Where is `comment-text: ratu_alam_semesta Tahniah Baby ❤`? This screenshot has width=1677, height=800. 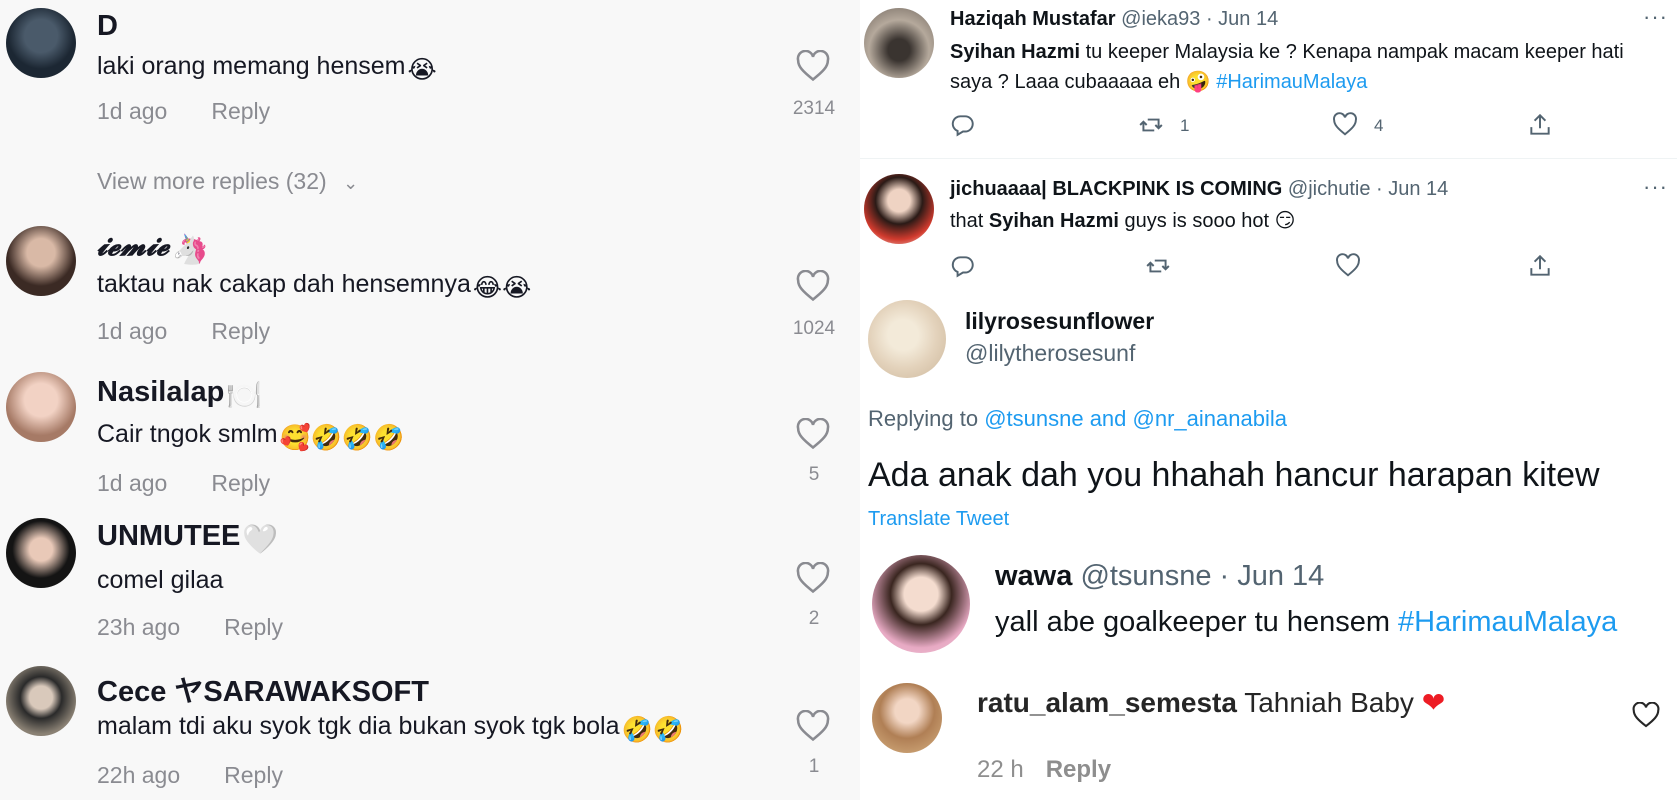 comment-text: ratu_alam_semesta Tahniah Baby ❤ is located at coordinates (1211, 702).